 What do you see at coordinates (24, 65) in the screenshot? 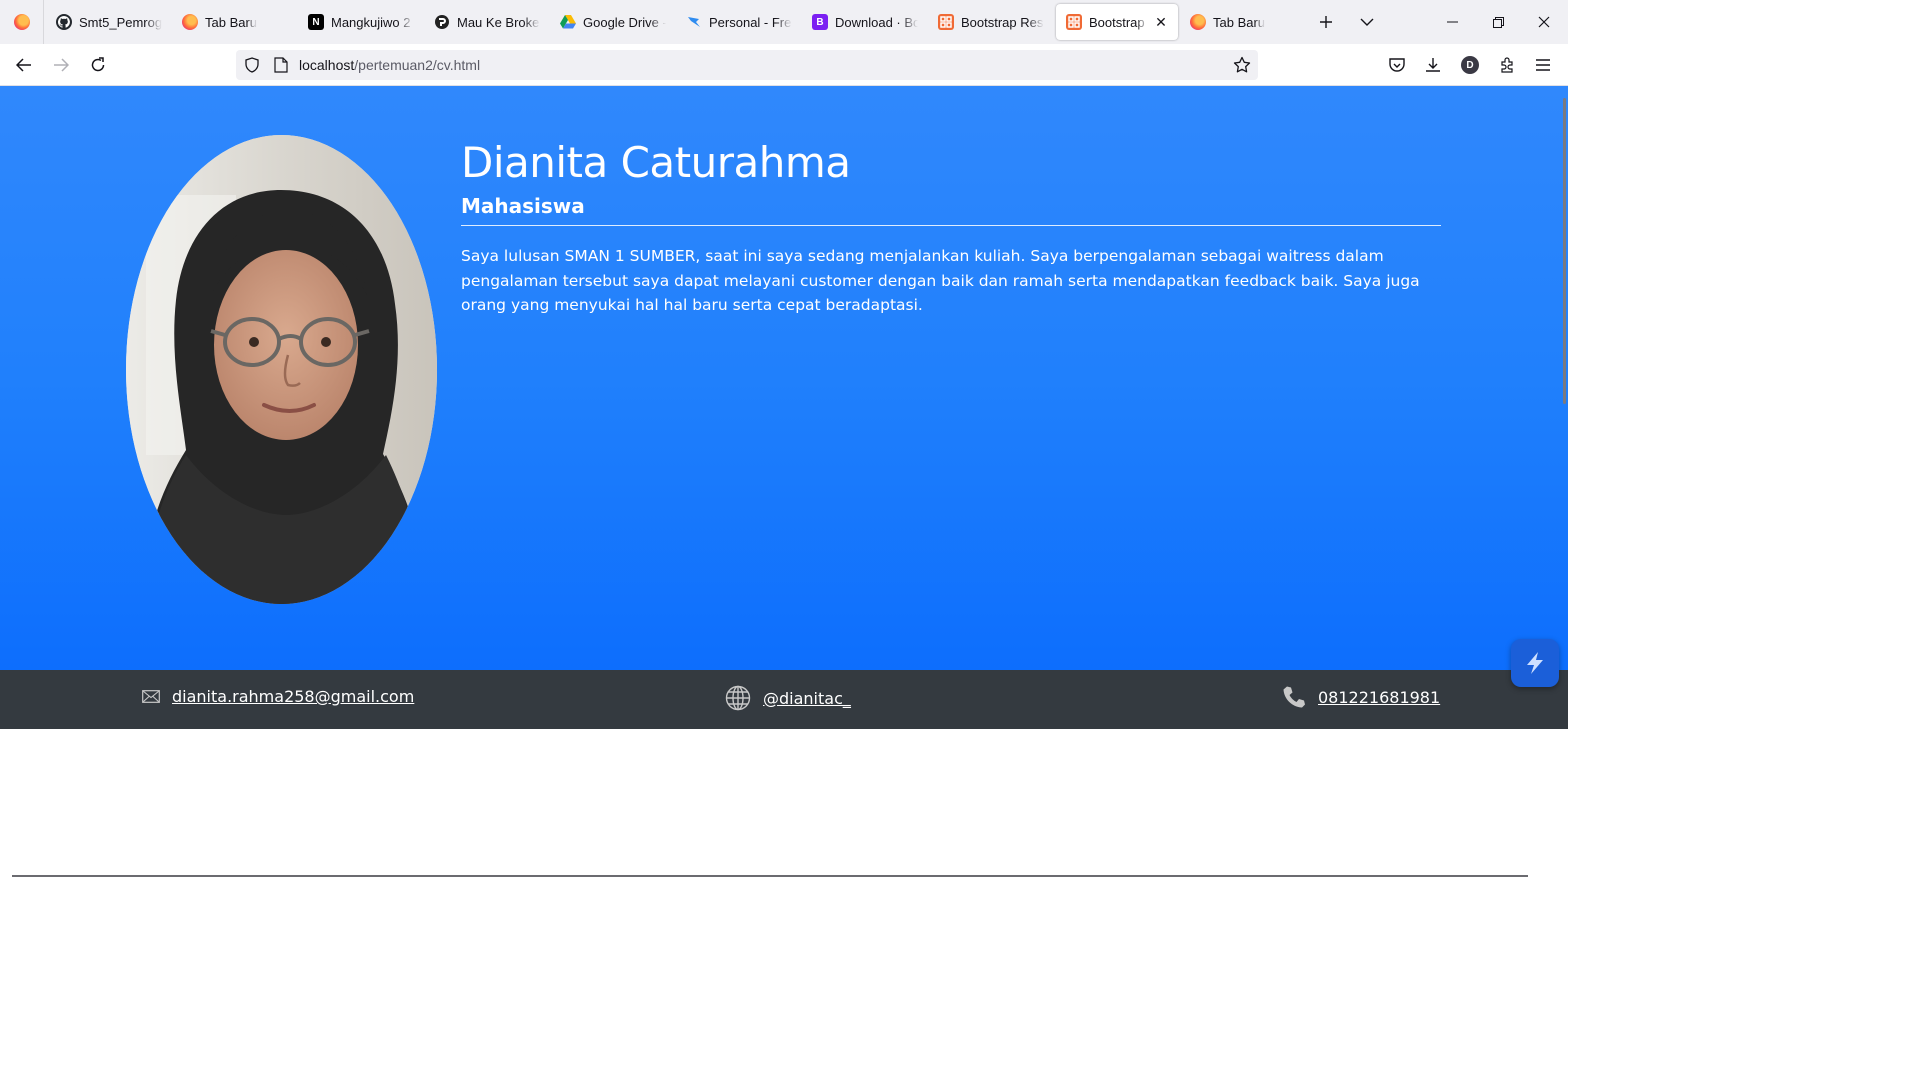
I see `back-button` at bounding box center [24, 65].